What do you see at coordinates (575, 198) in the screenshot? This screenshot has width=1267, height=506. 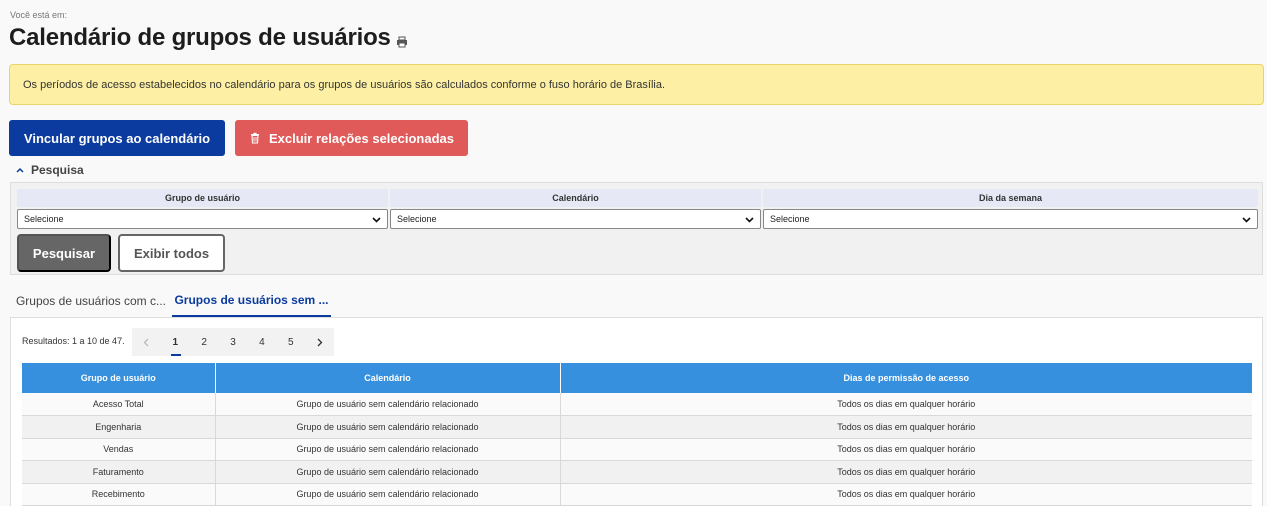 I see `filter-label: Calendário` at bounding box center [575, 198].